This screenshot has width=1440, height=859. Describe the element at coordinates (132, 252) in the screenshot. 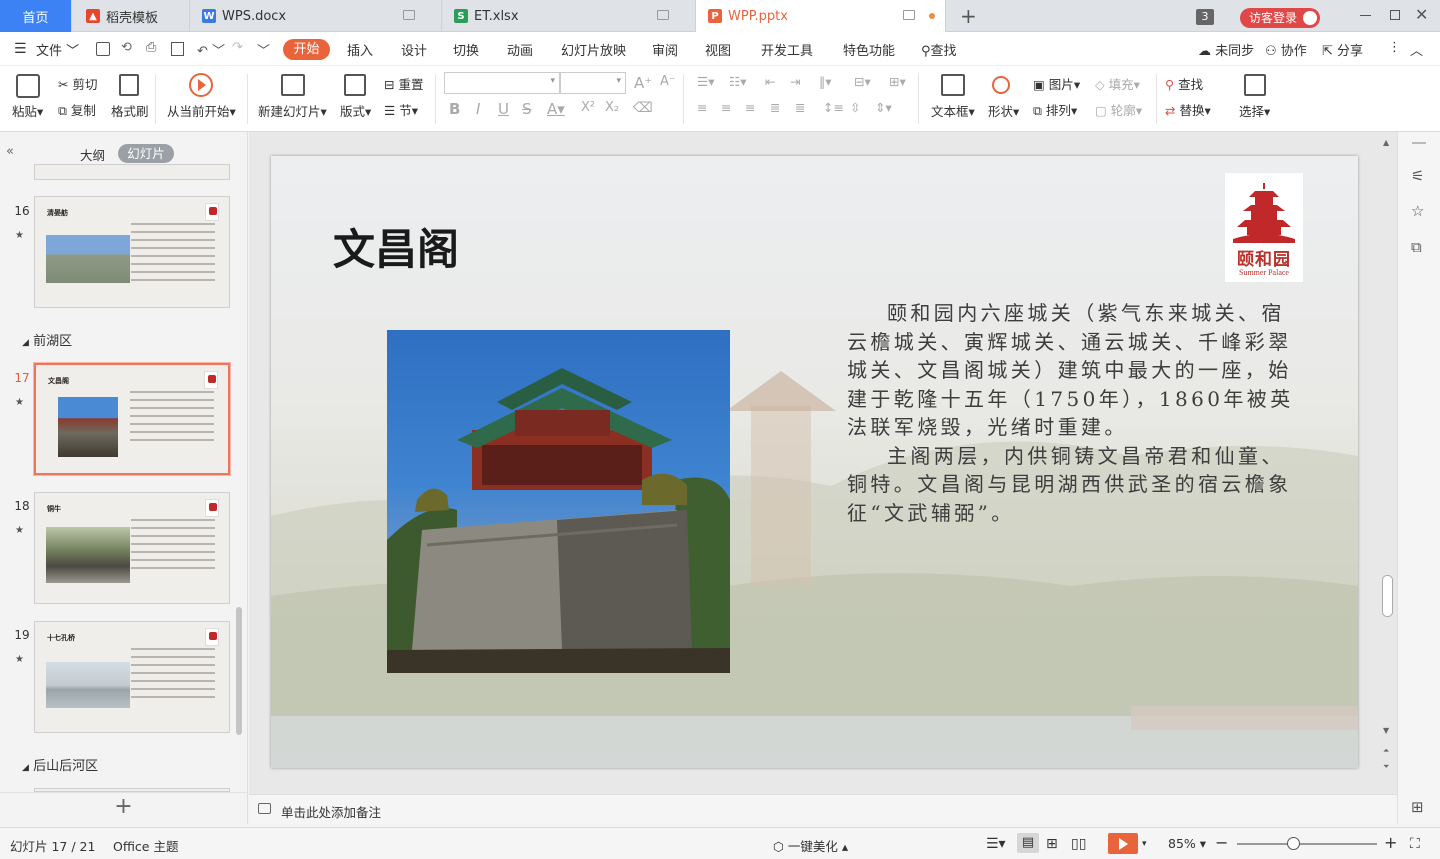

I see `slide-thumbnail: 清晏舫` at that location.